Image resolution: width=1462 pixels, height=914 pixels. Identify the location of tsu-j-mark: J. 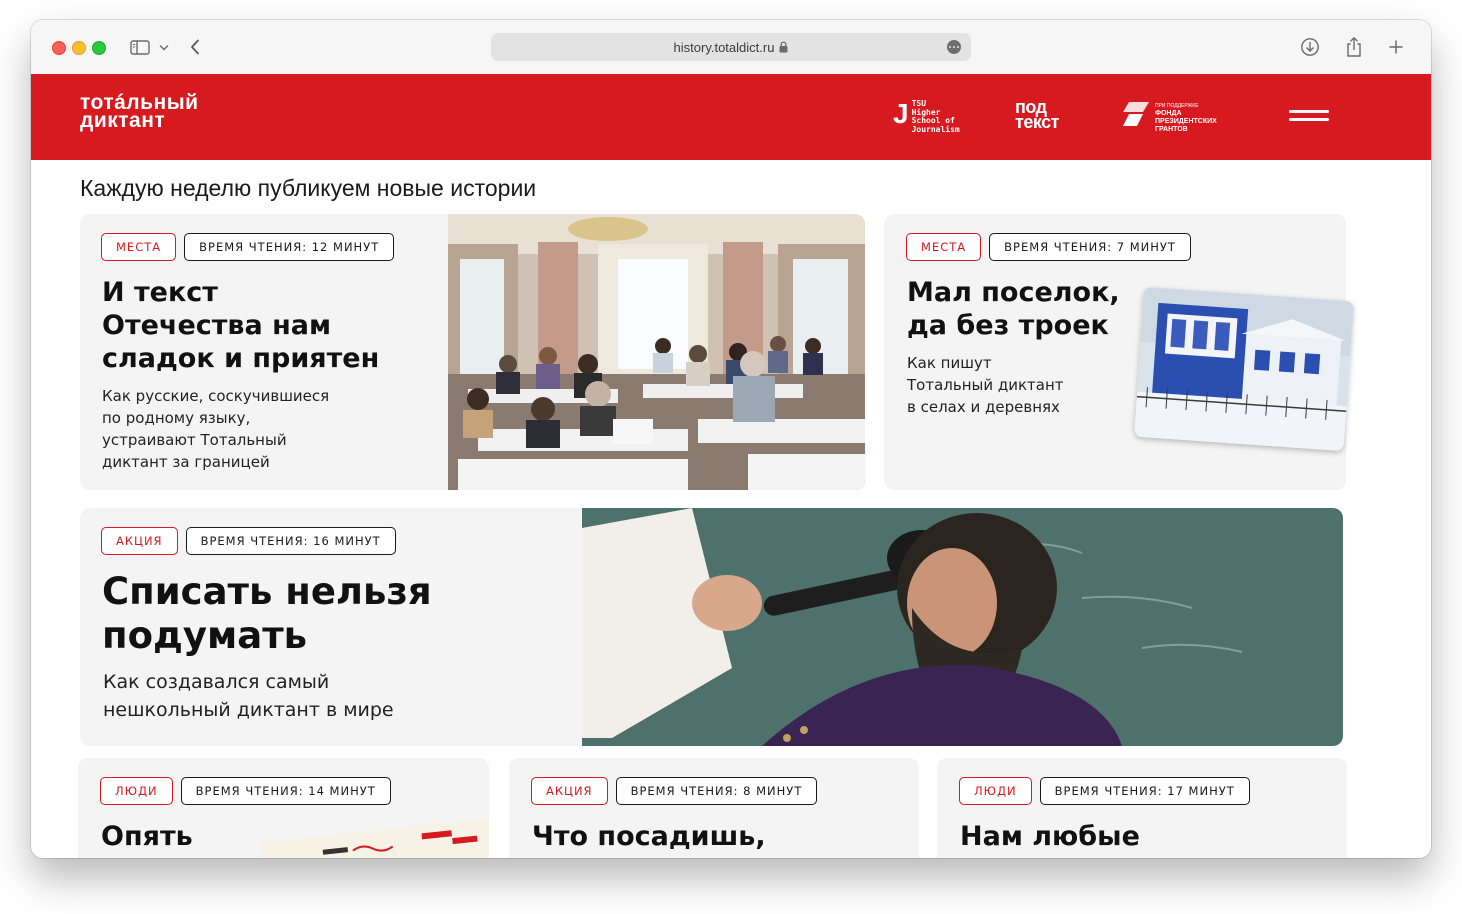
(901, 113).